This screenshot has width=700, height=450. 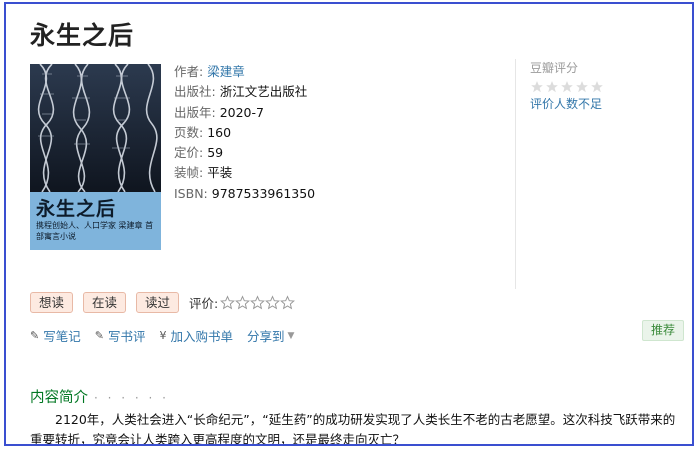 I want to click on cover-subtitle: 携程创始人、人口学家 梁建章 首部寓言小说, so click(x=95, y=231).